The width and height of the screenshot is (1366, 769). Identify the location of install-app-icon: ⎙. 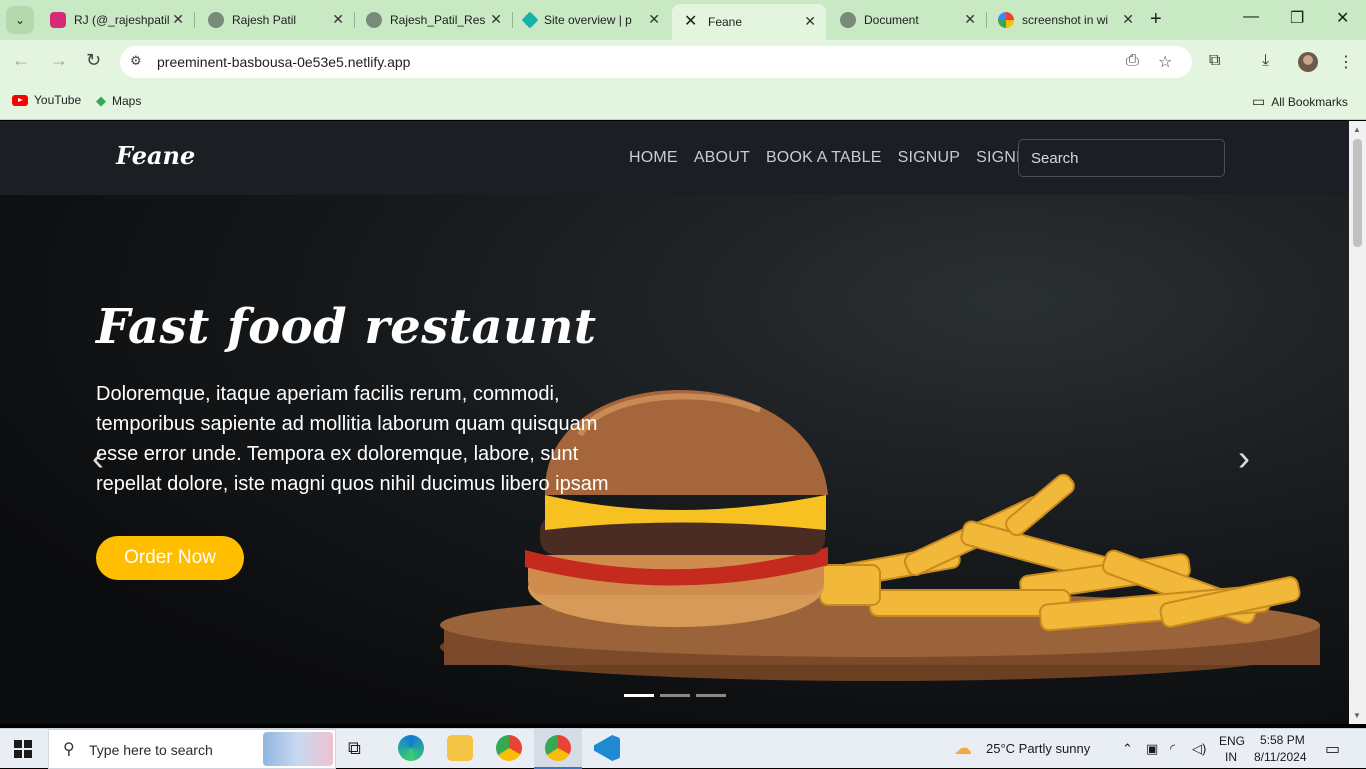
(1132, 61).